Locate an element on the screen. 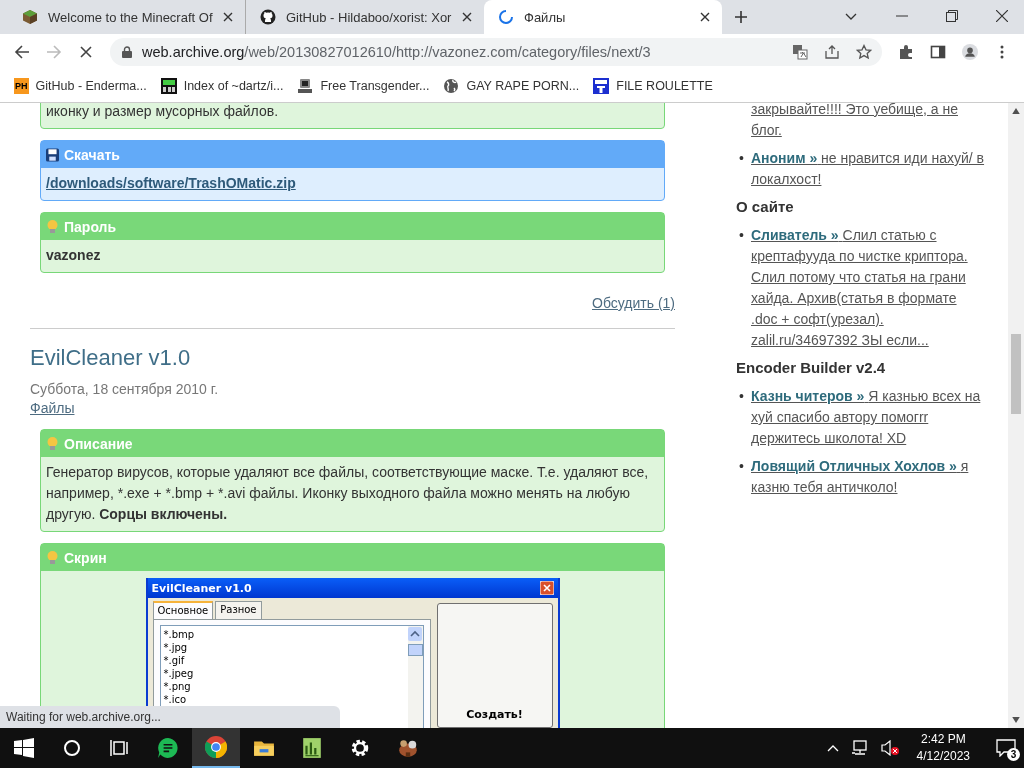  new-tab-icon is located at coordinates (741, 17).